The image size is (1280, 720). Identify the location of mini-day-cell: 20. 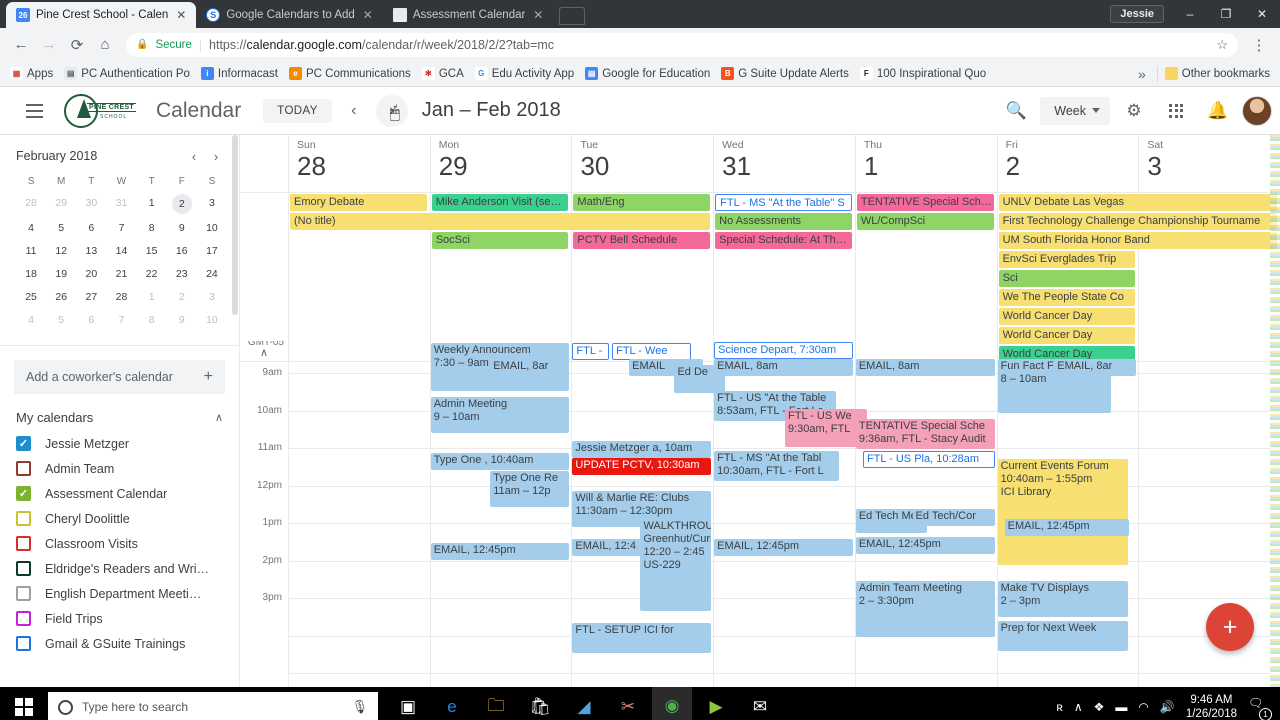
(91, 274).